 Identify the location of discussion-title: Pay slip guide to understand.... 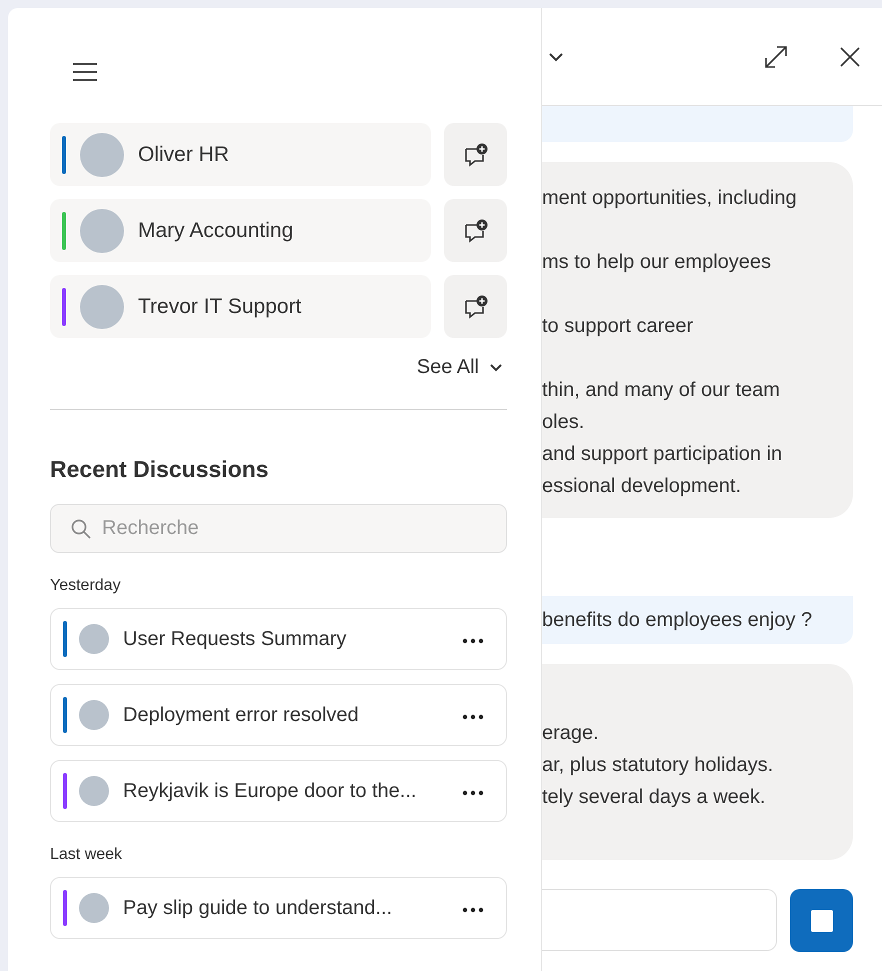
(258, 908).